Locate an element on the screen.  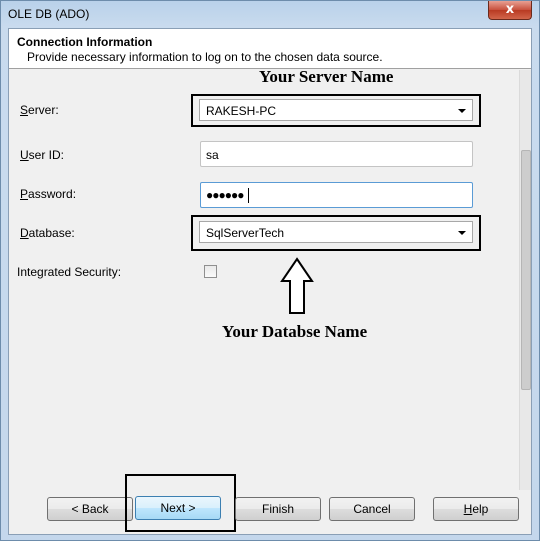
text-caret is located at coordinates (248, 195).